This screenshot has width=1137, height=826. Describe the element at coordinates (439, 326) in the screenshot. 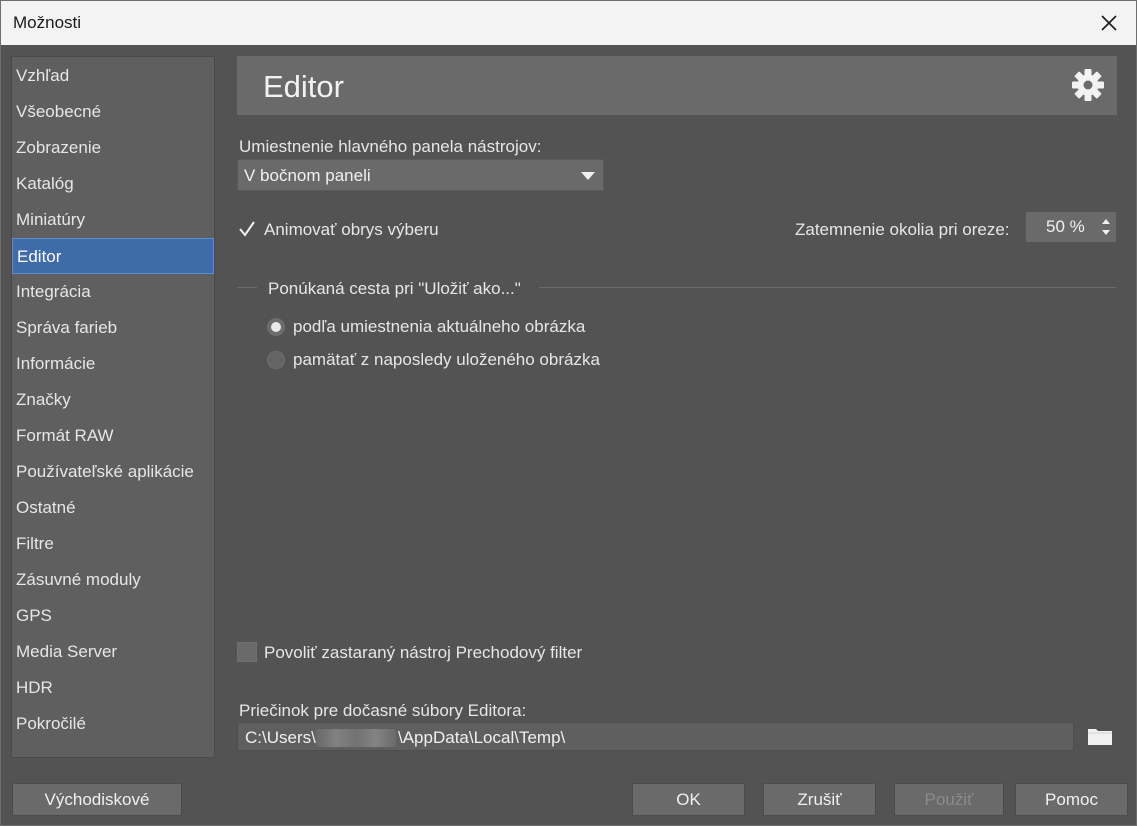

I see `save-as-option-current-label: podľa umiestnenia aktuálneho obrázka` at that location.